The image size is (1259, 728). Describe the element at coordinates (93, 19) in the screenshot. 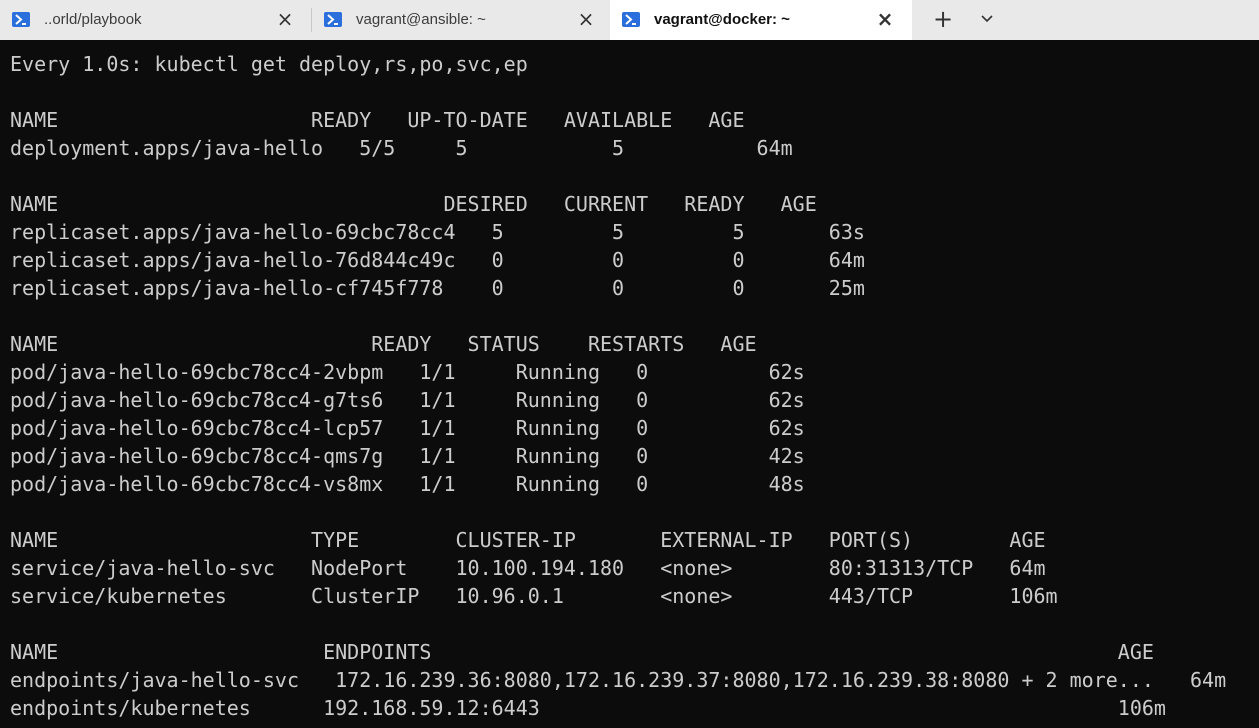

I see `tab-title: ..orld/playbook` at that location.